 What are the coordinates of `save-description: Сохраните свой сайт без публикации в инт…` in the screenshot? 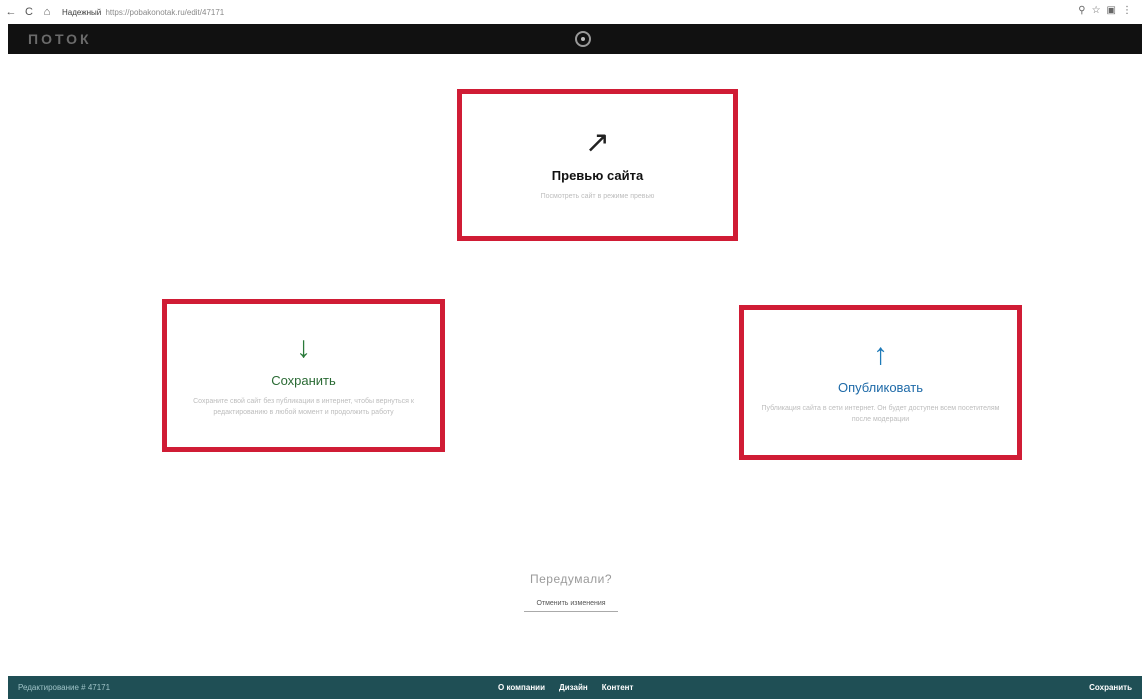 It's located at (303, 407).